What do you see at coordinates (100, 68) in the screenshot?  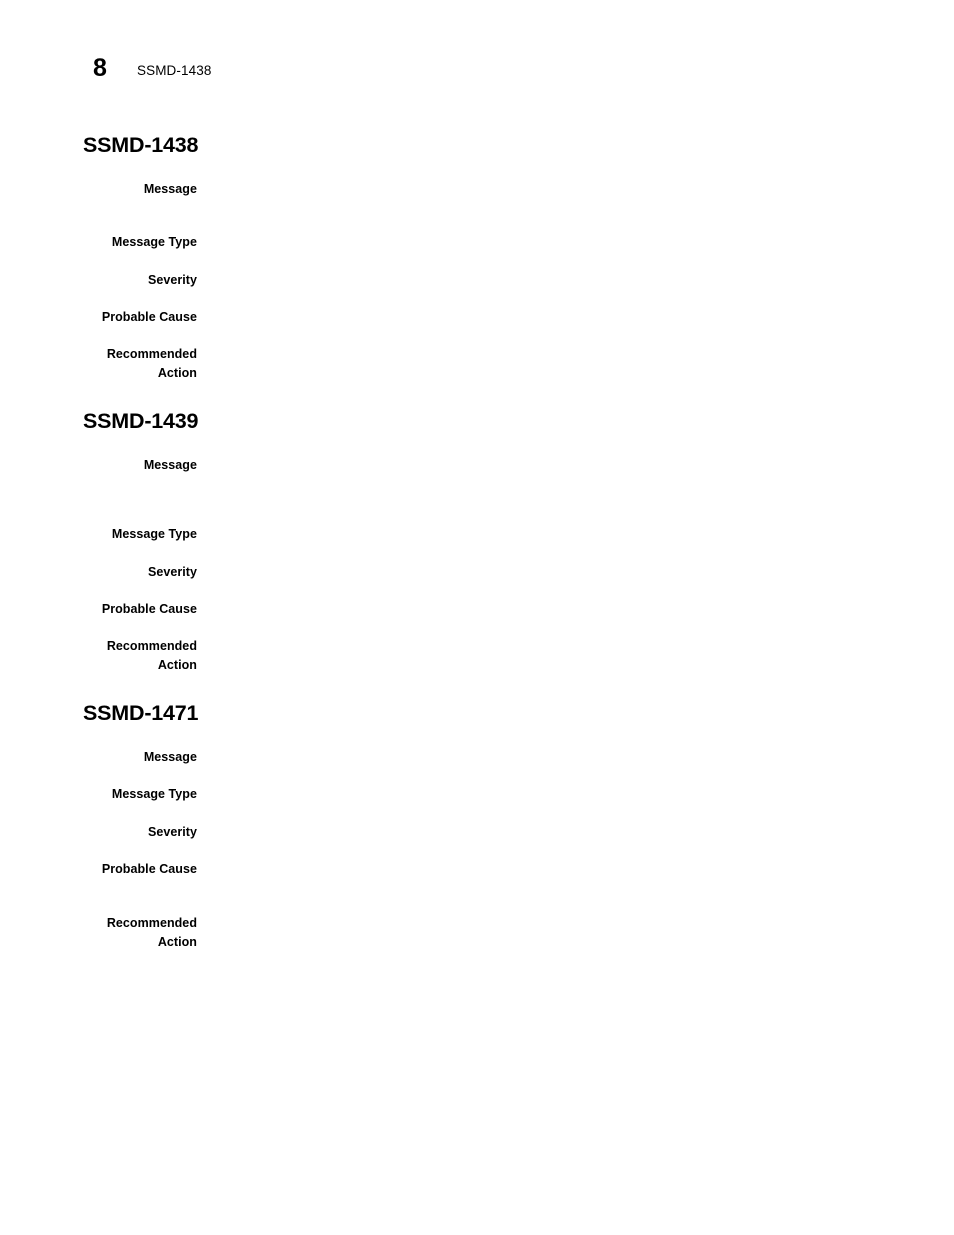 I see `page-number: 8` at bounding box center [100, 68].